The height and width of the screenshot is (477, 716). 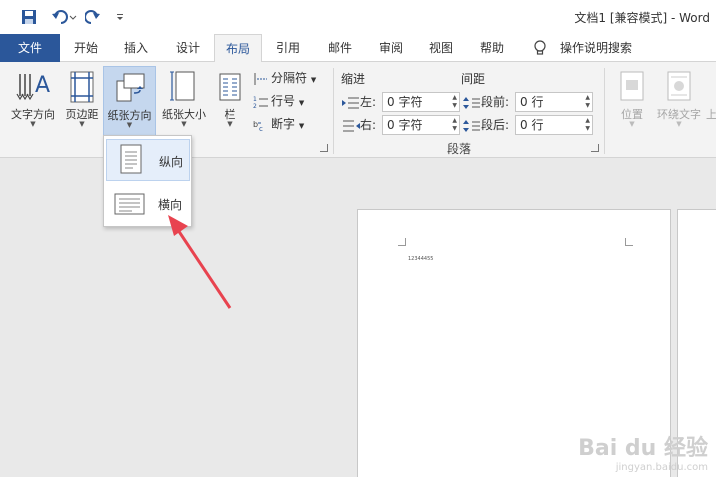 What do you see at coordinates (136, 48) in the screenshot?
I see `tab-insert: 插入` at bounding box center [136, 48].